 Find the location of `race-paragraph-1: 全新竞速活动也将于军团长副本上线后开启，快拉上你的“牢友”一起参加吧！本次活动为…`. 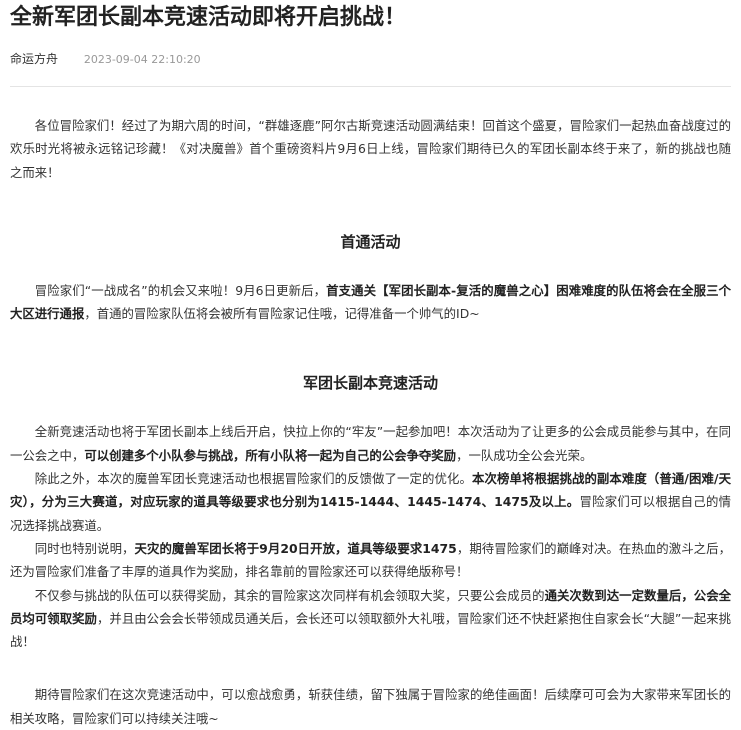

race-paragraph-1: 全新竞速活动也将于军团长副本上线后开启，快拉上你的“牢友”一起参加吧！本次活动为… is located at coordinates (370, 443).